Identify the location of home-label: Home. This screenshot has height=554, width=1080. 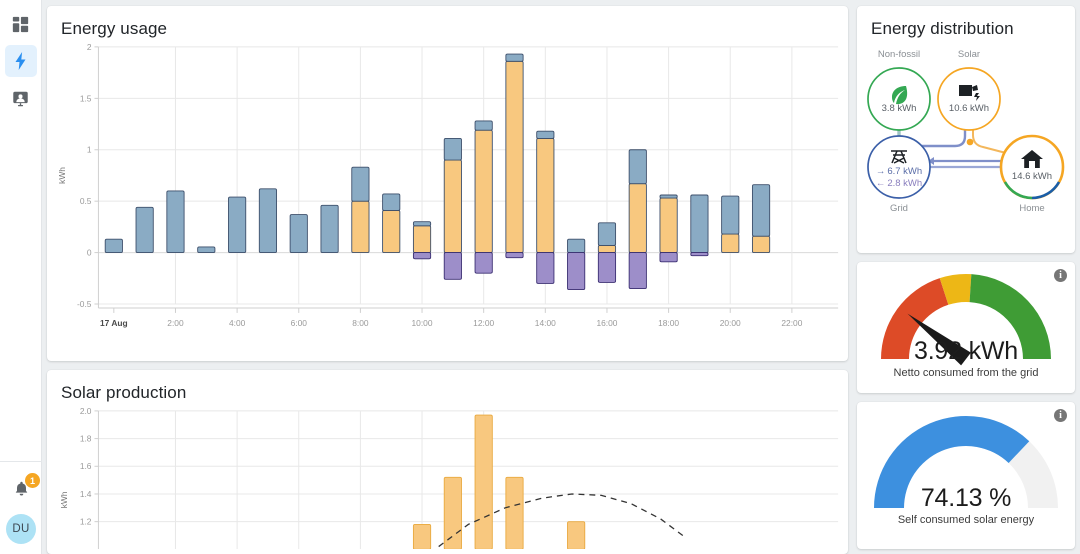
(1031, 208).